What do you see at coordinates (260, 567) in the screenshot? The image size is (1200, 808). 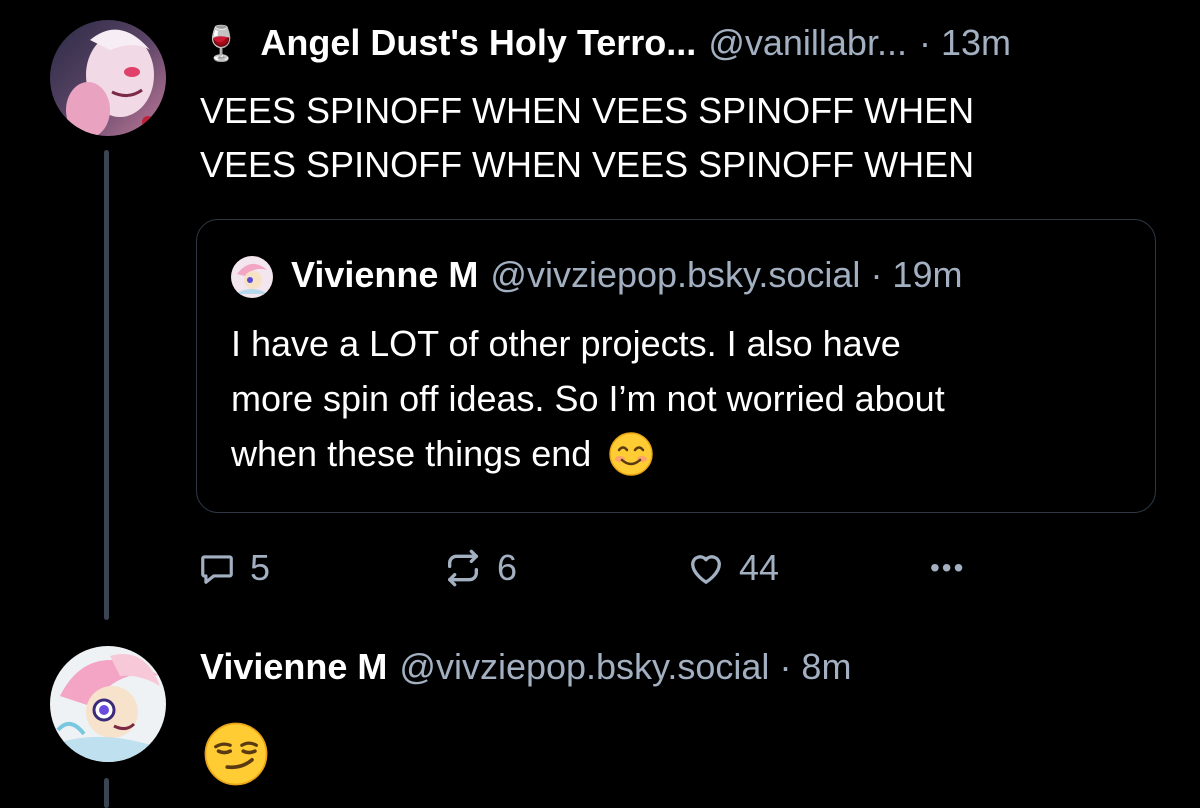 I see `reply-count: 5` at bounding box center [260, 567].